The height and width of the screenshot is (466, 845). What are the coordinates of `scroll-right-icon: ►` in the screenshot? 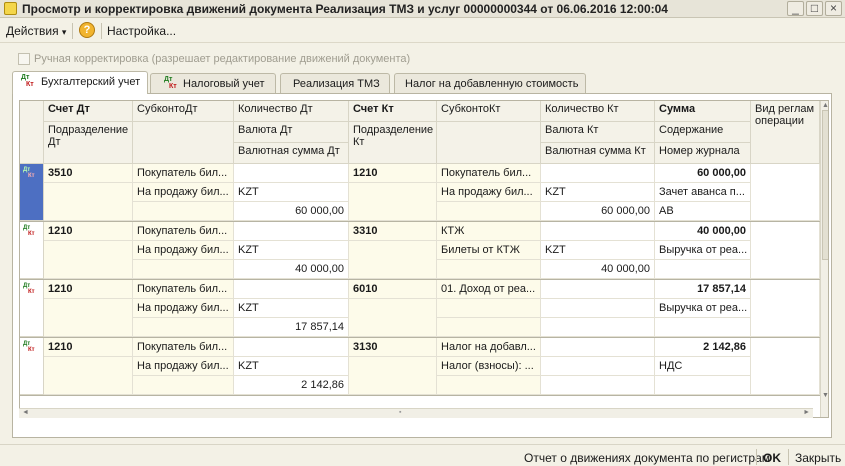 It's located at (806, 412).